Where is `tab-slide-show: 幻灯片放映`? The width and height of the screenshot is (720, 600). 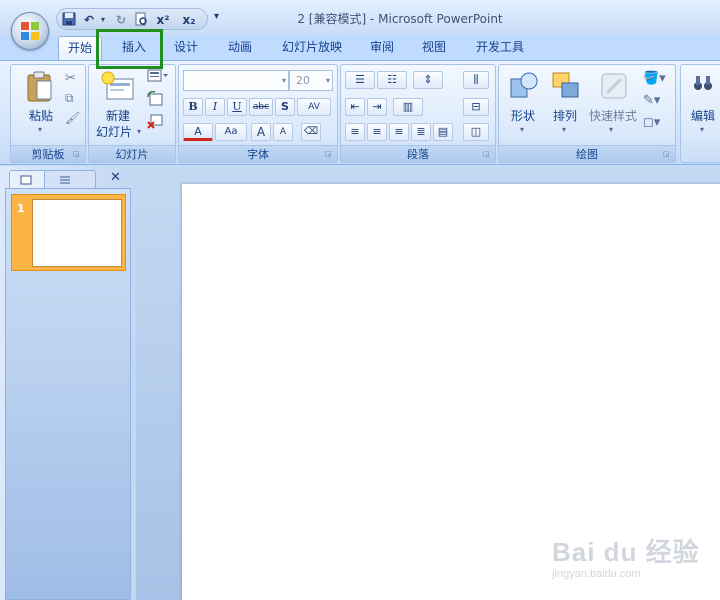 tab-slide-show: 幻灯片放映 is located at coordinates (312, 48).